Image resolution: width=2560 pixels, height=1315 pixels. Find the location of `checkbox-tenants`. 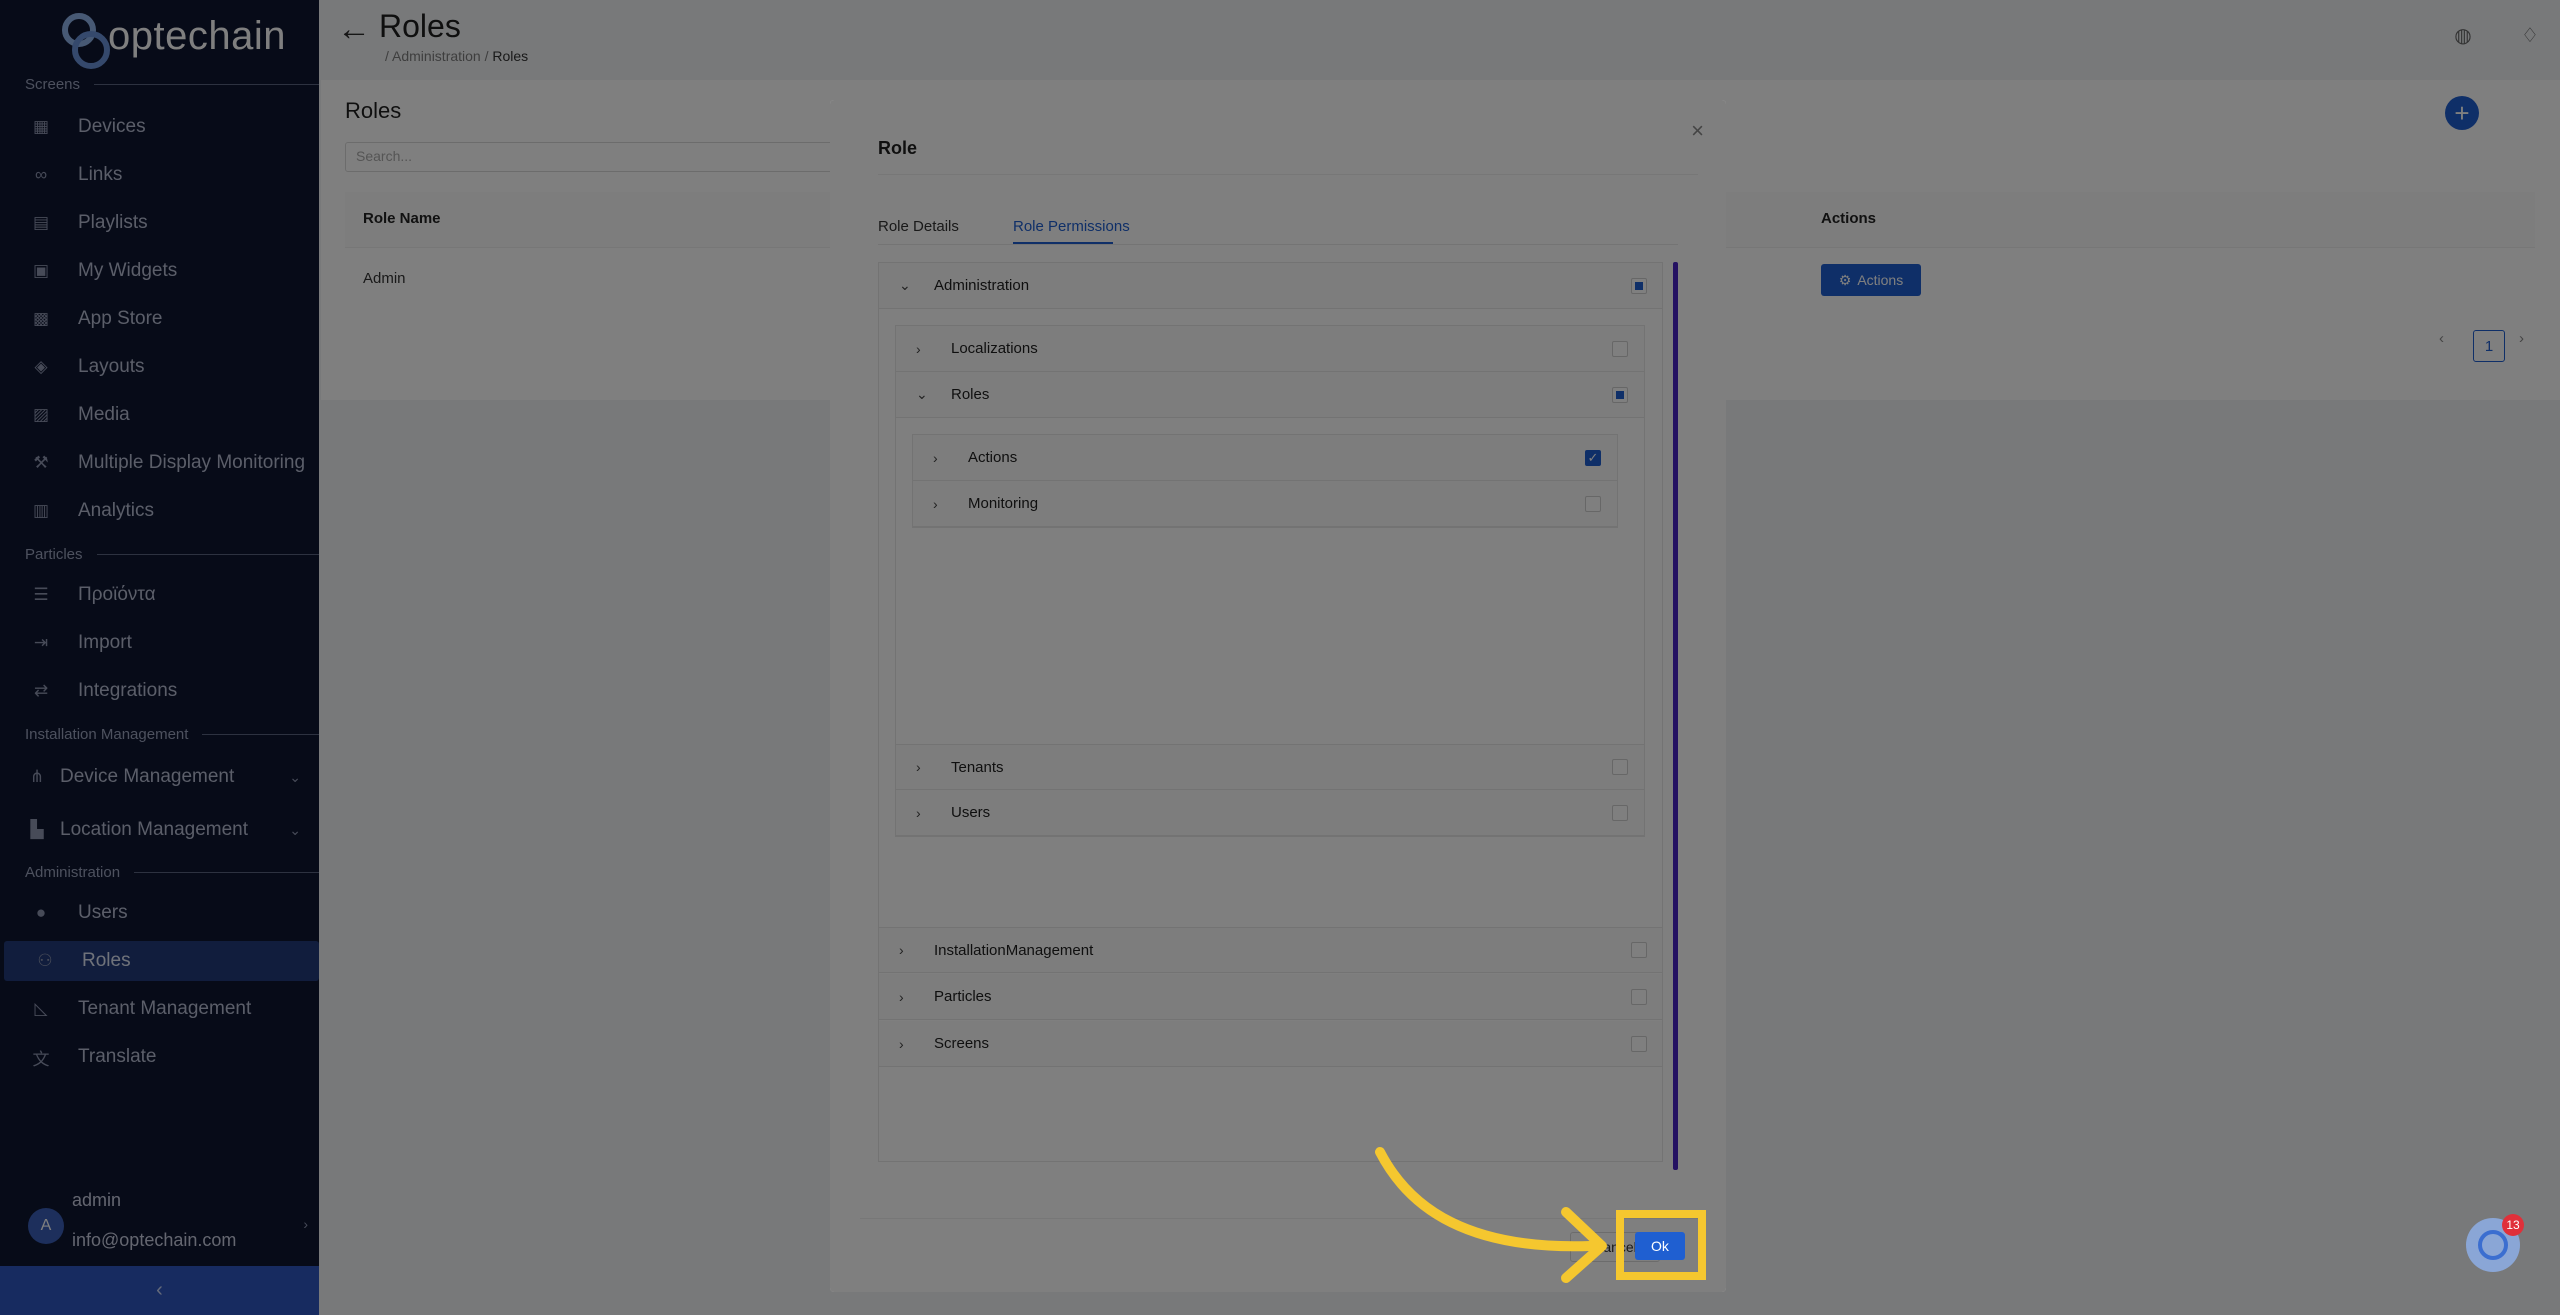

checkbox-tenants is located at coordinates (1620, 767).